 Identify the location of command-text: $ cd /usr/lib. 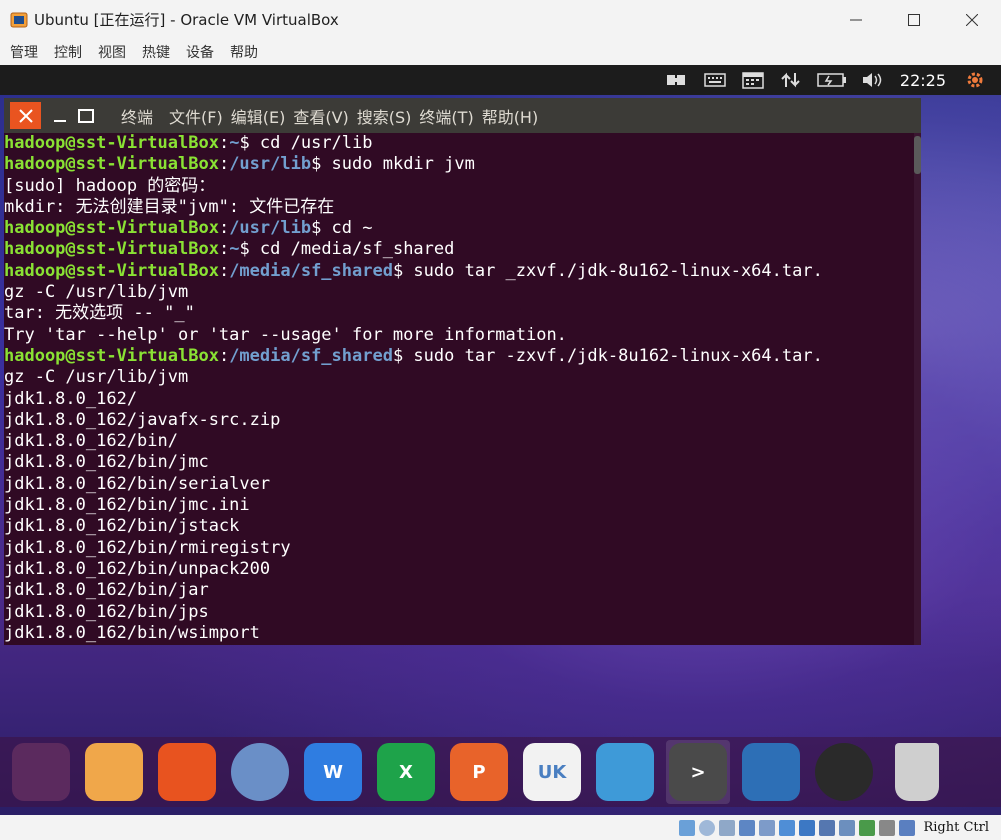
(306, 143).